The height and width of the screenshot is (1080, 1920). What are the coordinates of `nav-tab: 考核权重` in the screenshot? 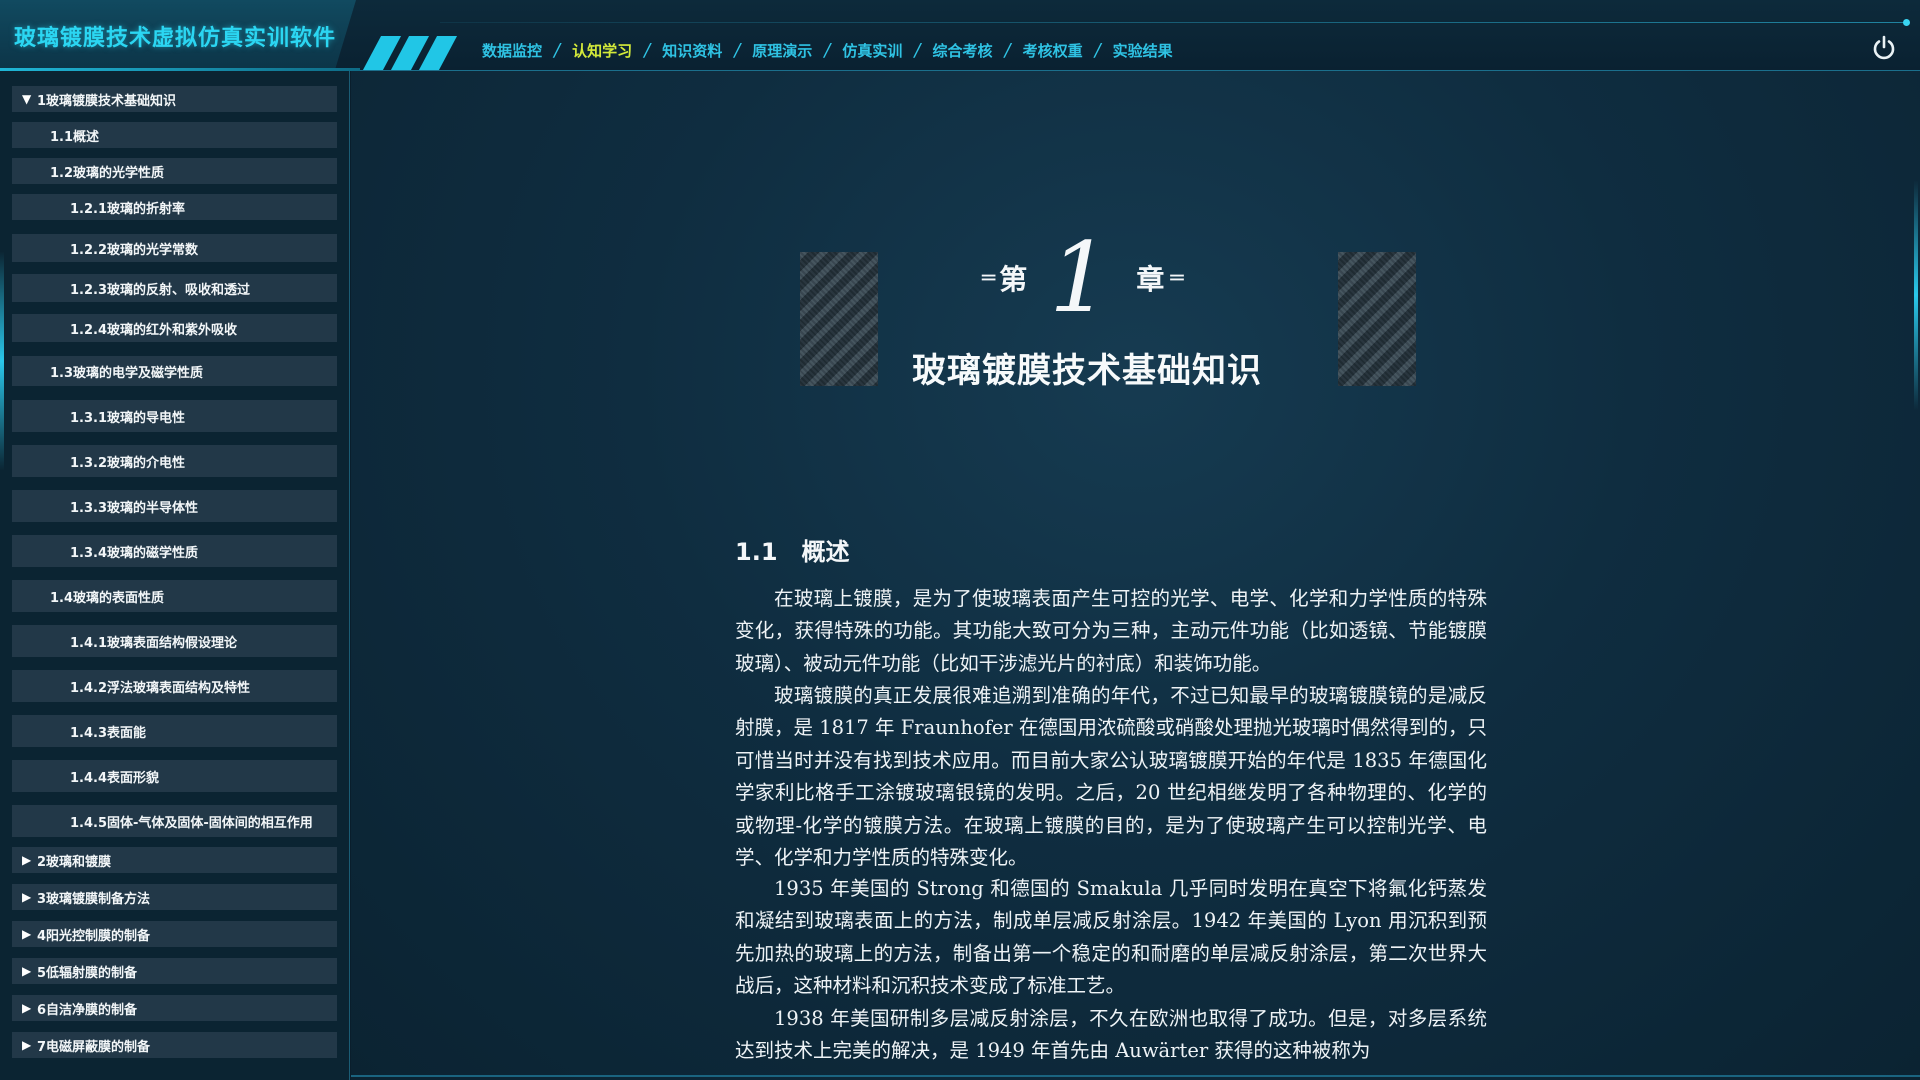 It's located at (1053, 50).